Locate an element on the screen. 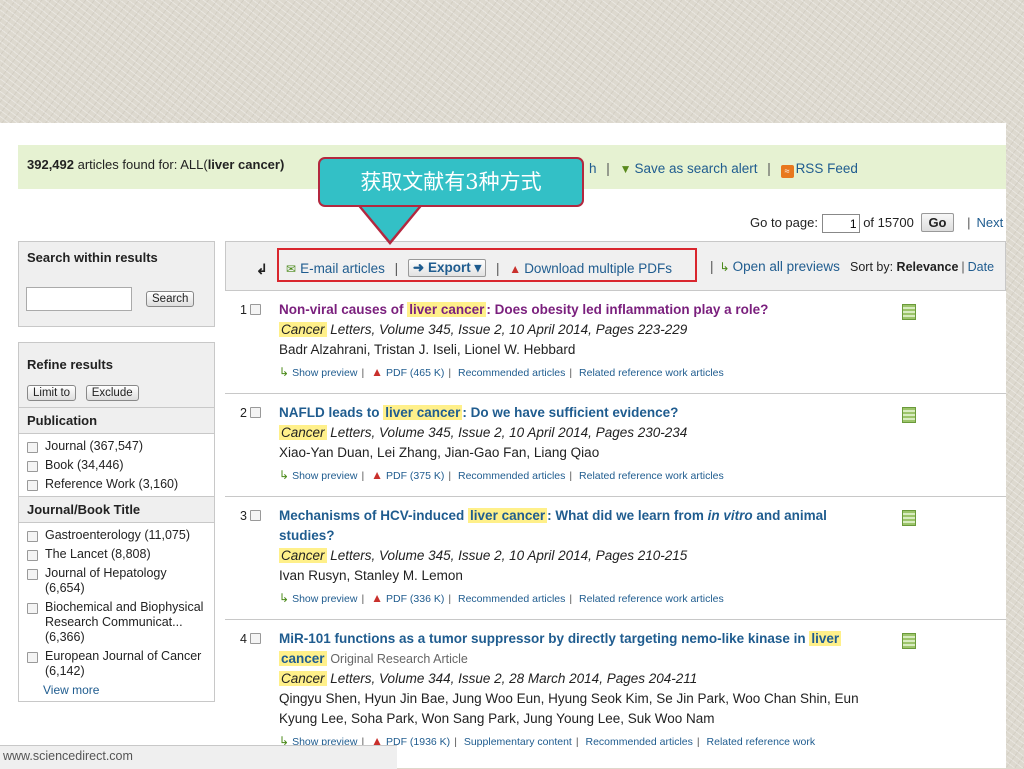 This screenshot has width=1024, height=769. supplementary-link: Supplementary content is located at coordinates (518, 742).